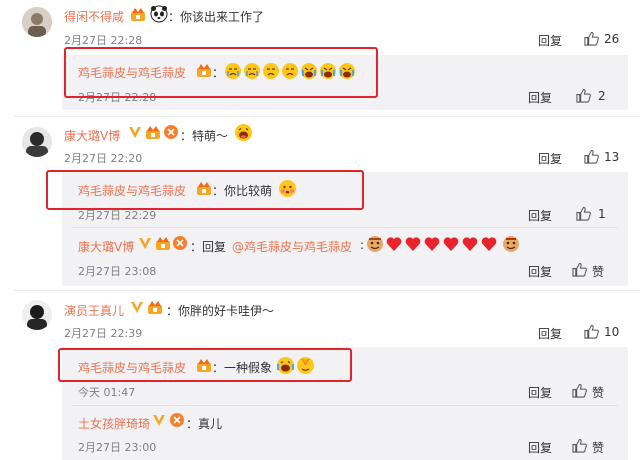  Describe the element at coordinates (204, 136) in the screenshot. I see `comment-text: ：特萌～` at that location.